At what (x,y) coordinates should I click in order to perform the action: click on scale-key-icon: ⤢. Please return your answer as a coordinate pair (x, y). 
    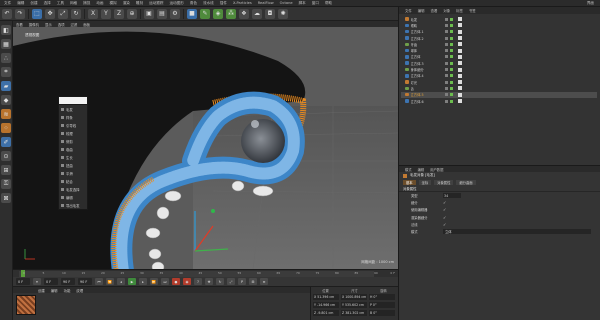
    Looking at the image, I should click on (231, 281).